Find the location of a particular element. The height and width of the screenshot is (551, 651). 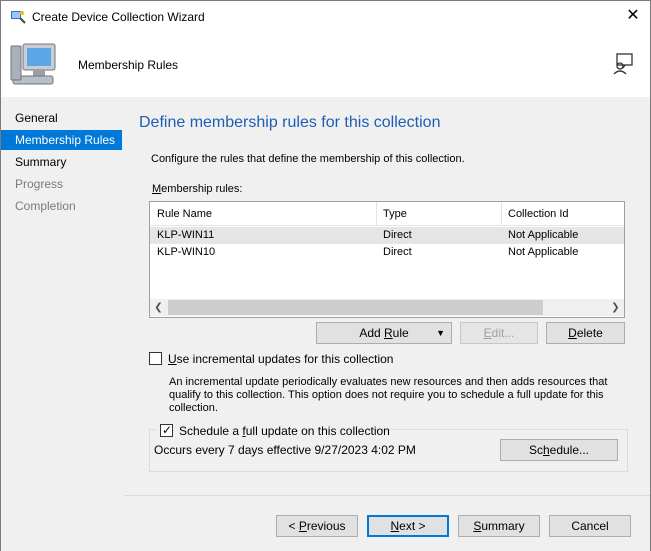

cell-rule-name: KLP-WIN11 is located at coordinates (186, 235).